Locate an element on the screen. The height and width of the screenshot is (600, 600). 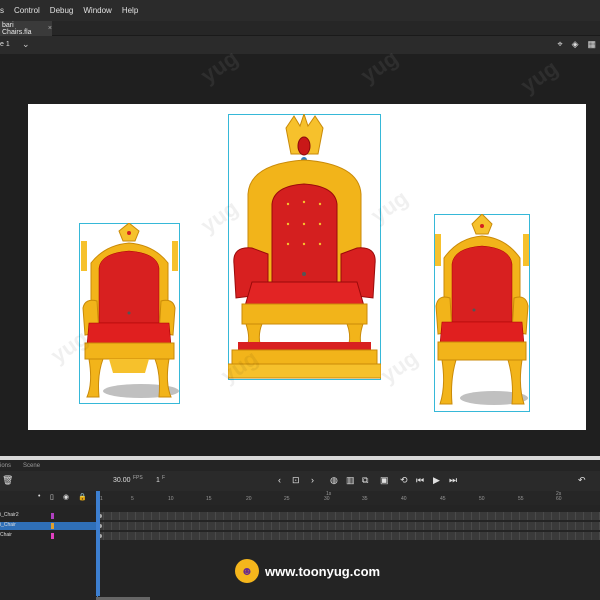
document-tab-bar: bari Chairs.fla × is located at coordinates (300, 28).